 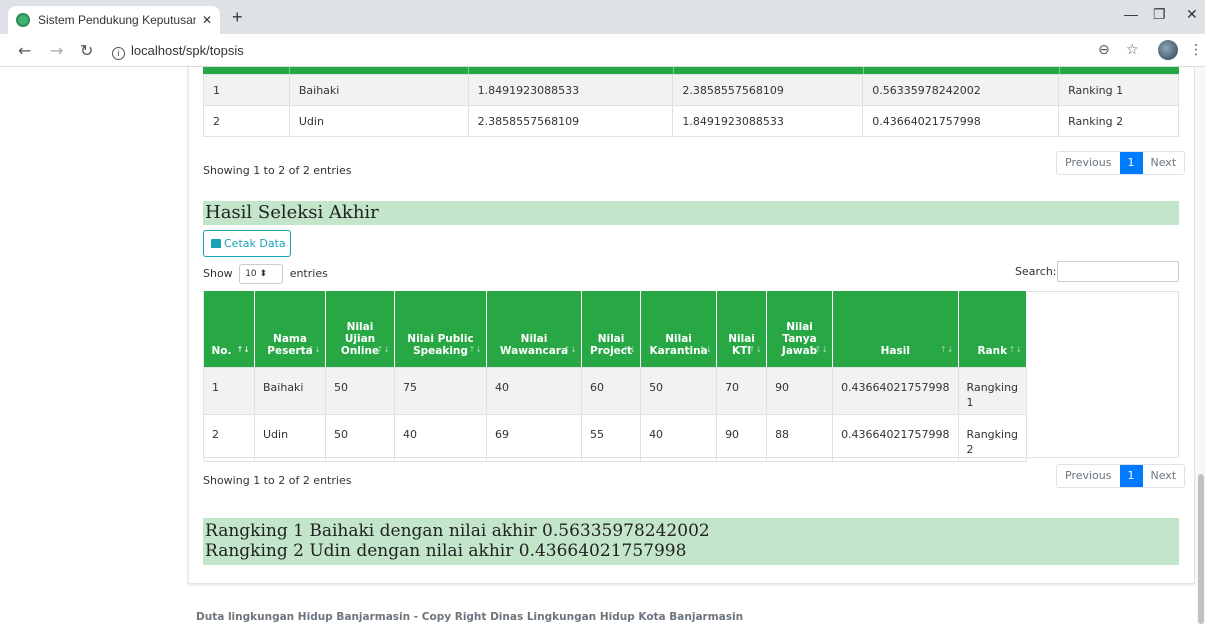 What do you see at coordinates (742, 329) in the screenshot?
I see `col-header-kti: Nilai KTI ↑↓` at bounding box center [742, 329].